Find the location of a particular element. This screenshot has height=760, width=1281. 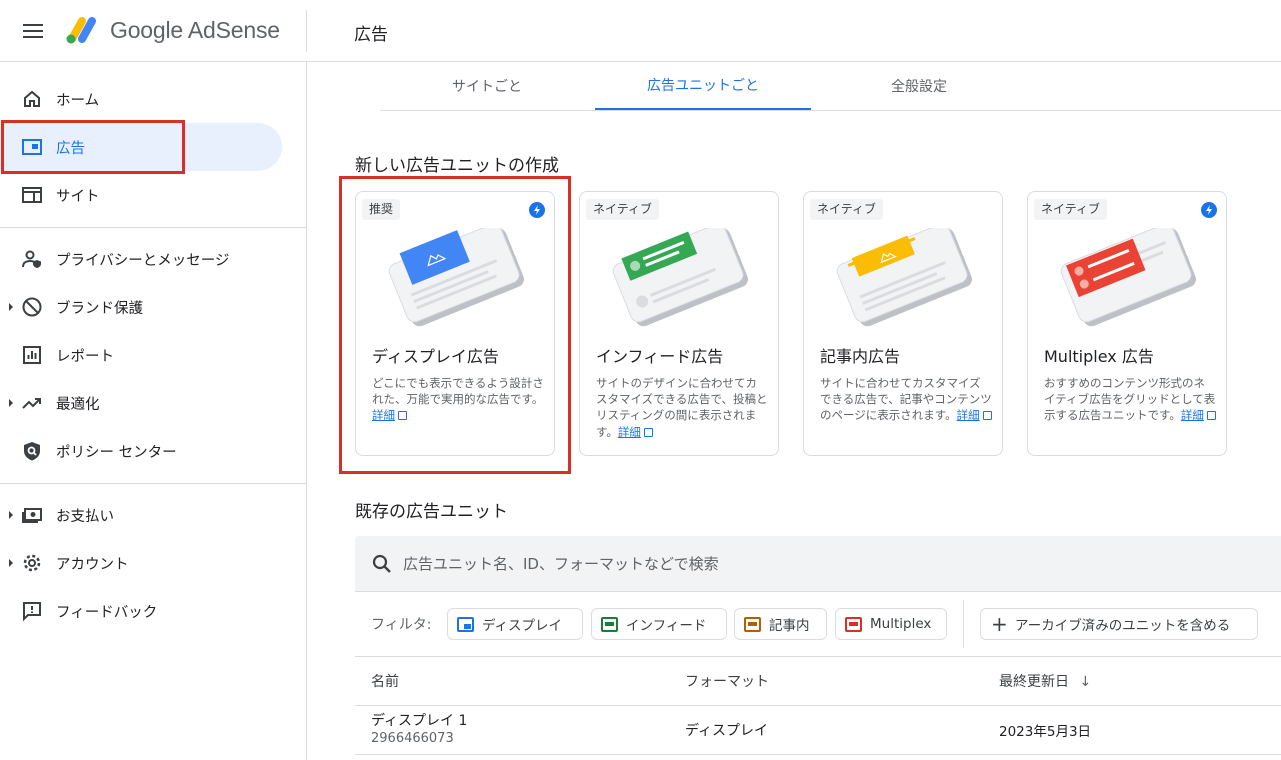

search-input is located at coordinates (803, 564).